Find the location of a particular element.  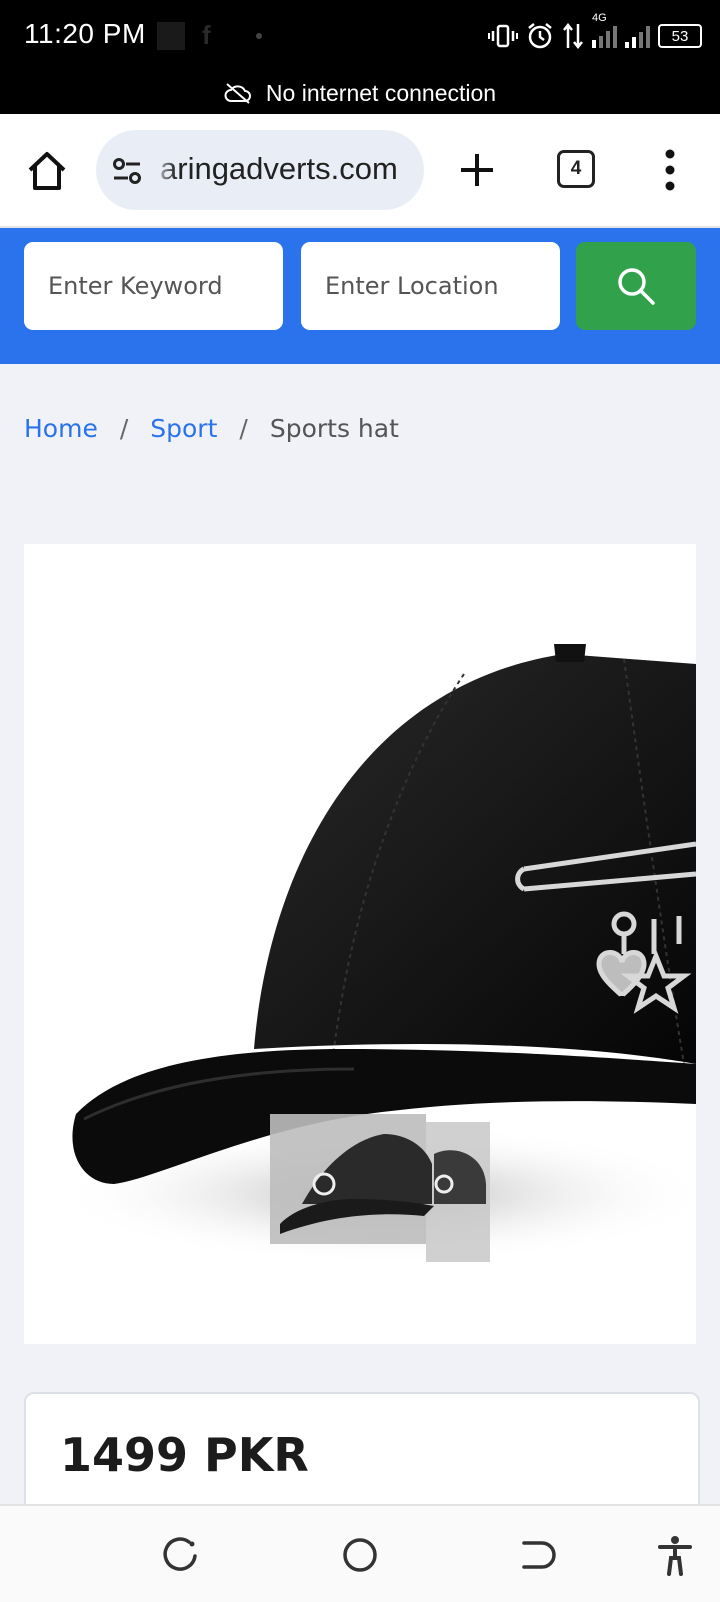

home-icon is located at coordinates (47, 171).